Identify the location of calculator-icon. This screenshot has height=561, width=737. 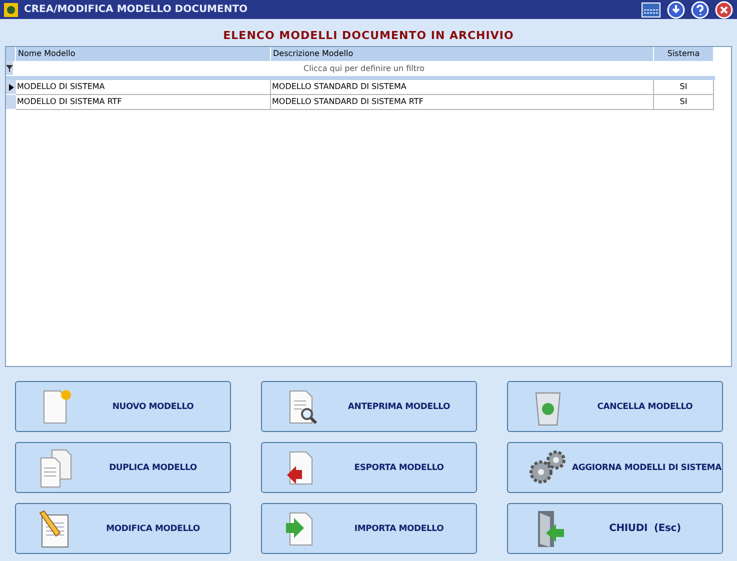
(651, 10).